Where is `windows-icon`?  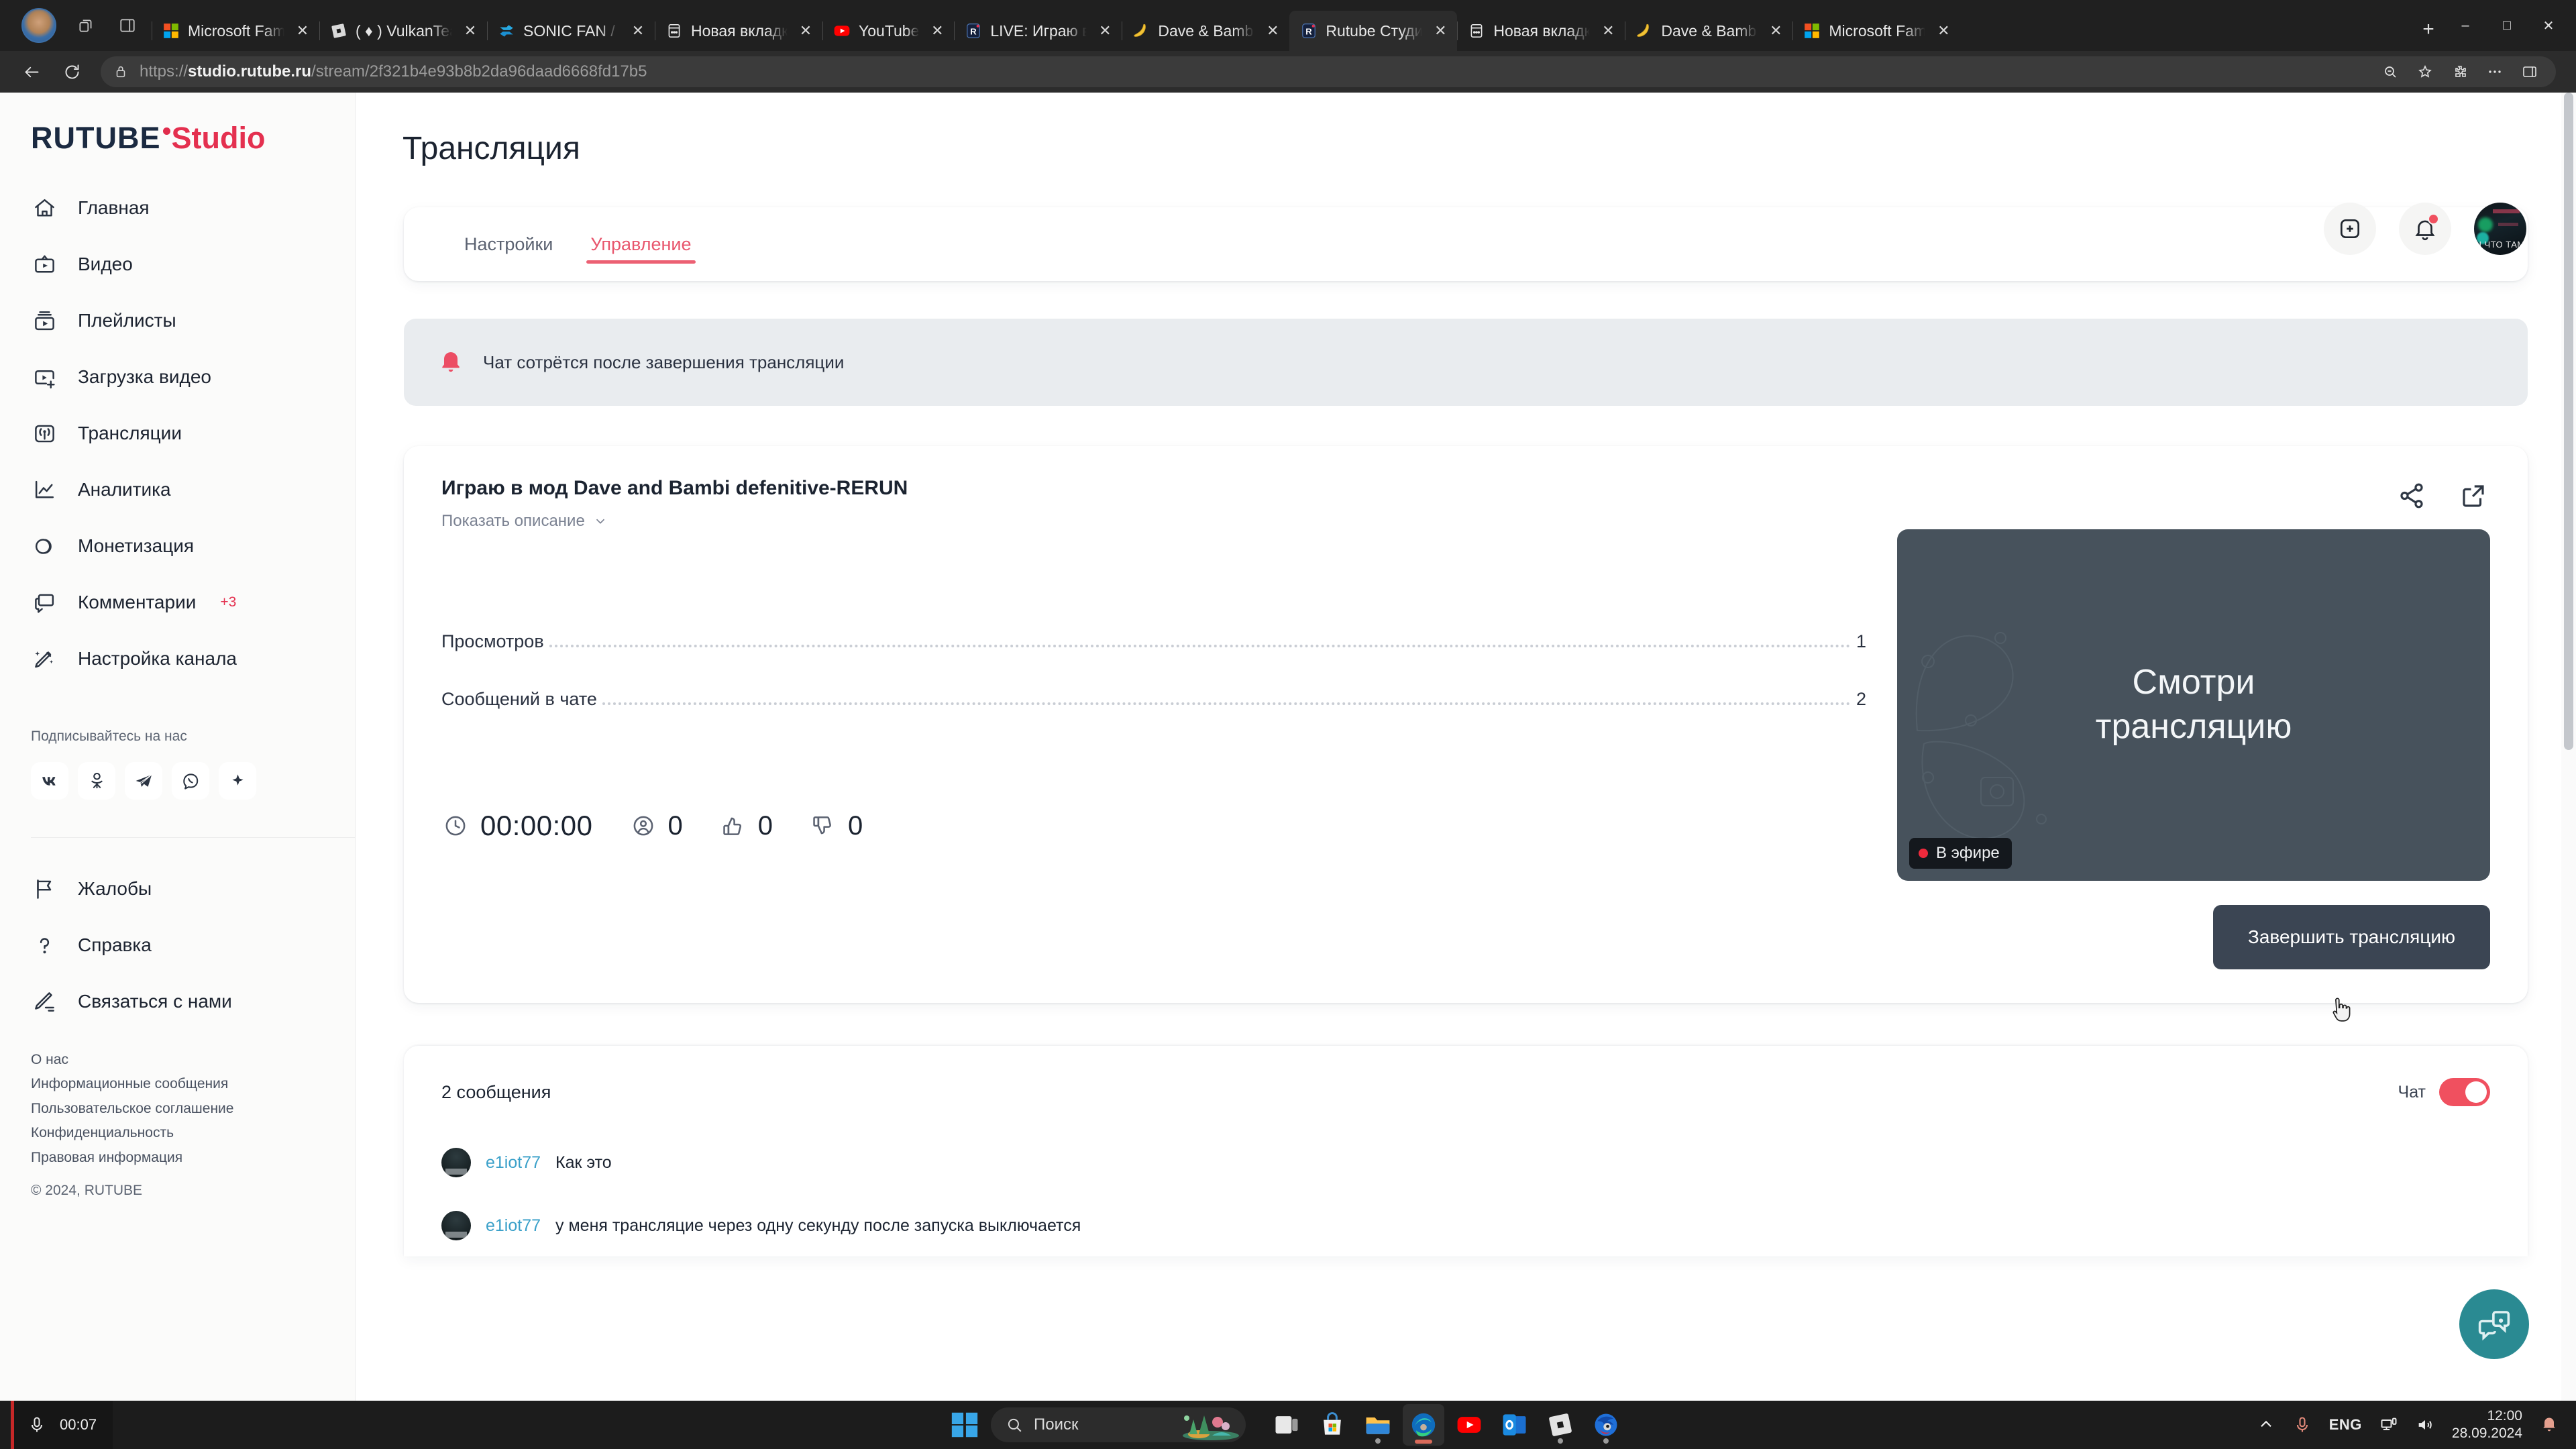 windows-icon is located at coordinates (964, 1424).